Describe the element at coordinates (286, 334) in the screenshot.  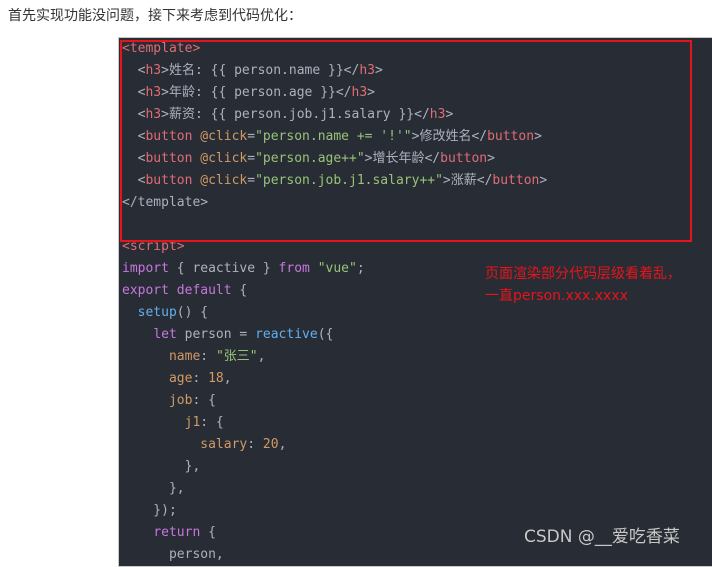
I see `code-token: reactive` at that location.